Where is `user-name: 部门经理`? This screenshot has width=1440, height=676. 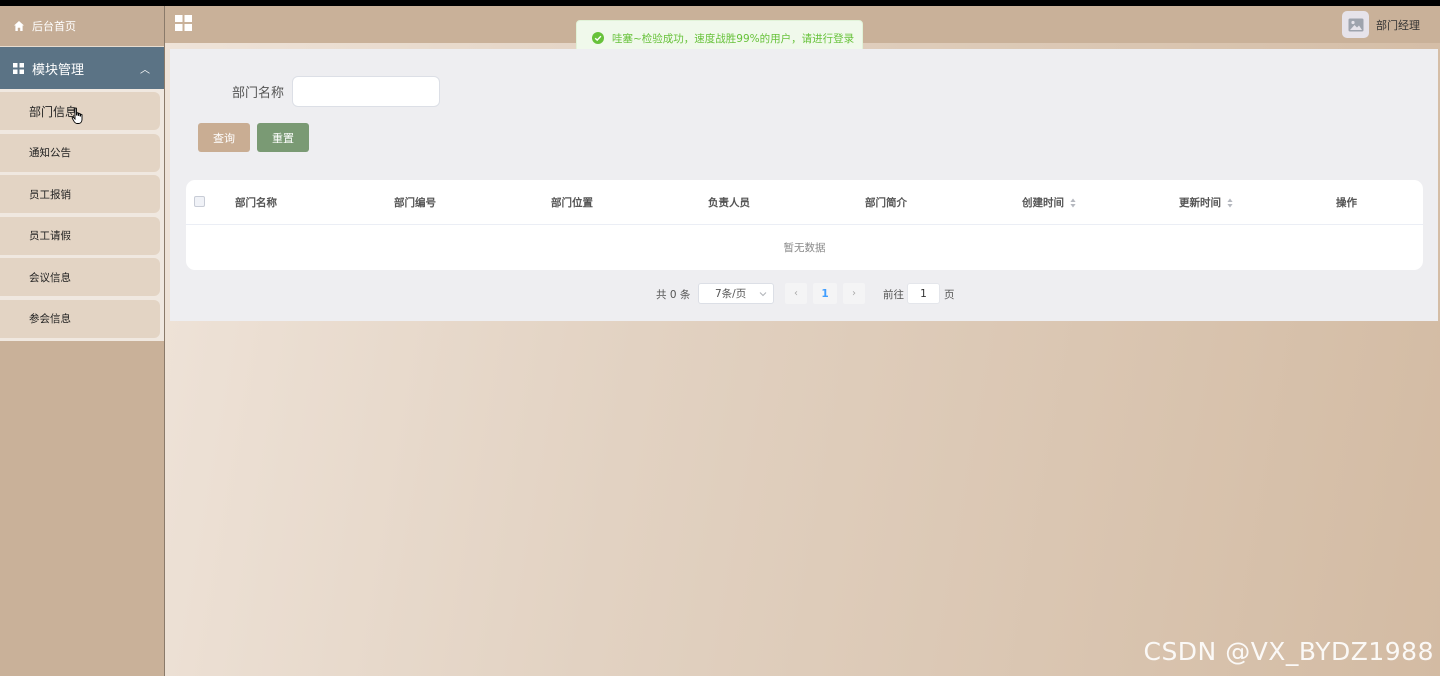 user-name: 部门经理 is located at coordinates (1398, 25).